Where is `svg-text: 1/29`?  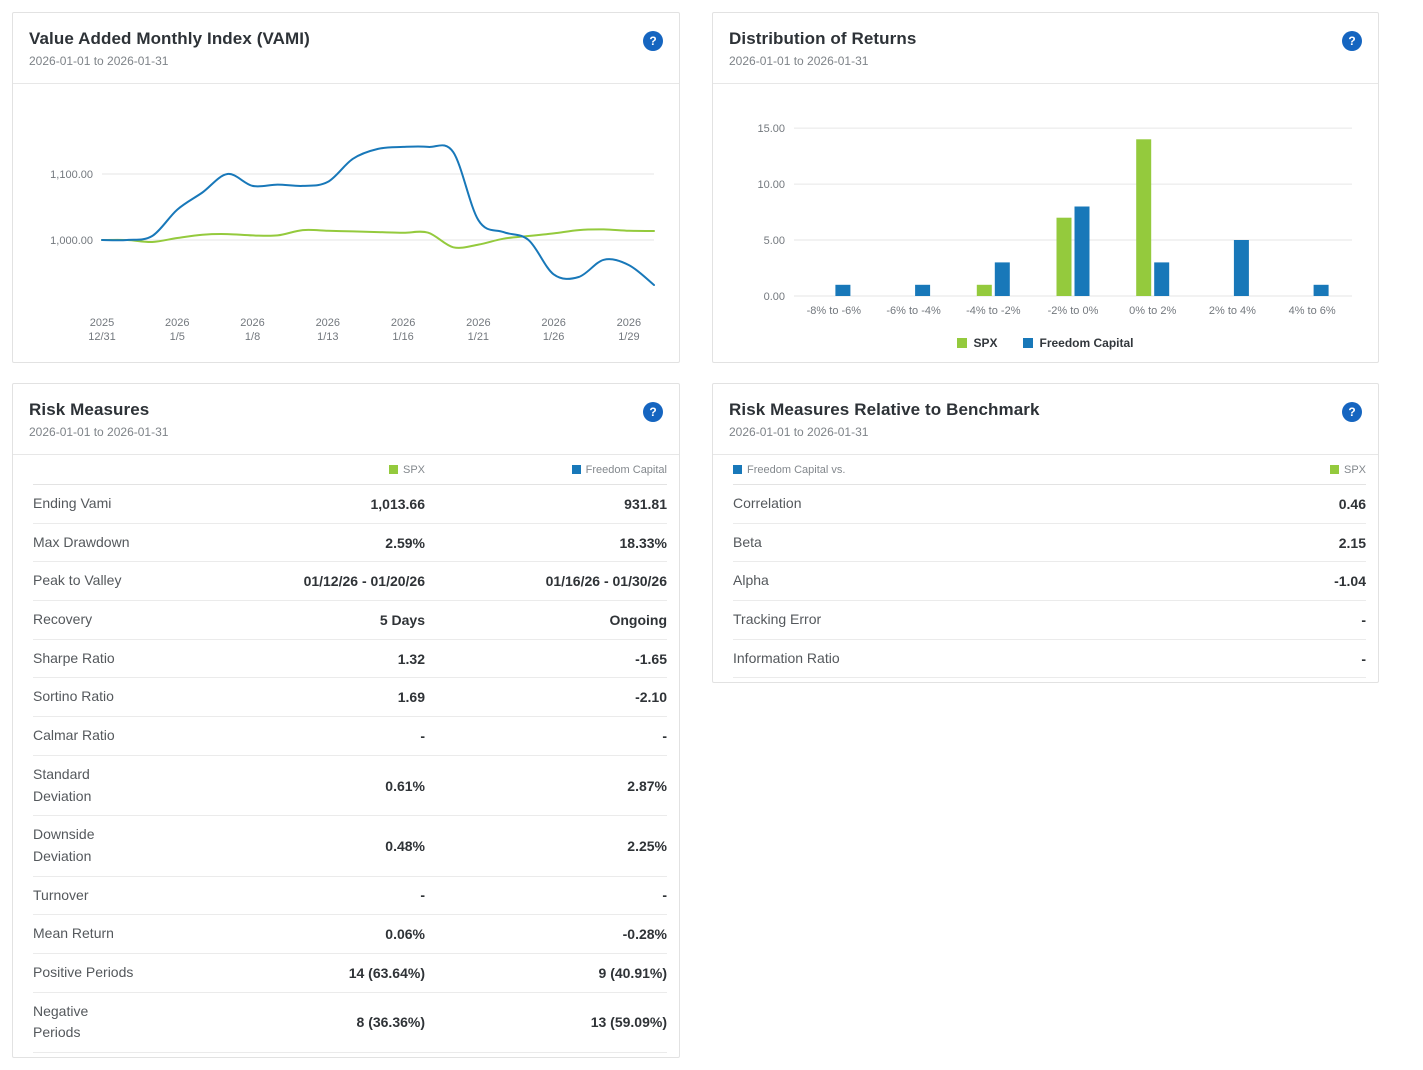 svg-text: 1/29 is located at coordinates (628, 337).